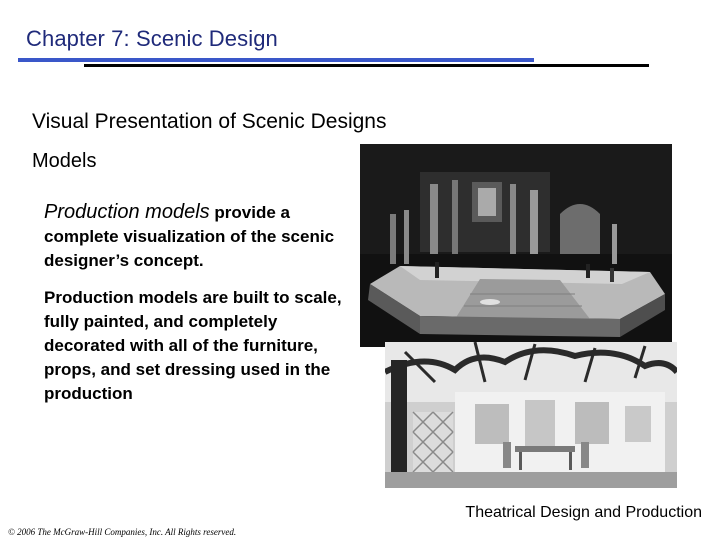 Image resolution: width=720 pixels, height=540 pixels. What do you see at coordinates (152, 38) in the screenshot?
I see `chapter-title: Chapter 7: Scenic Design` at bounding box center [152, 38].